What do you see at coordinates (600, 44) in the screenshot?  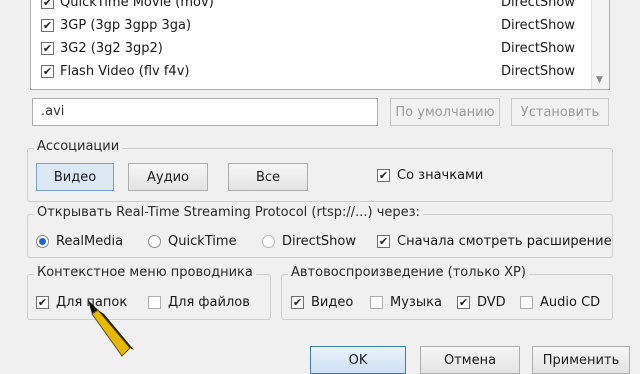 I see `list-scrollbar: ▼` at bounding box center [600, 44].